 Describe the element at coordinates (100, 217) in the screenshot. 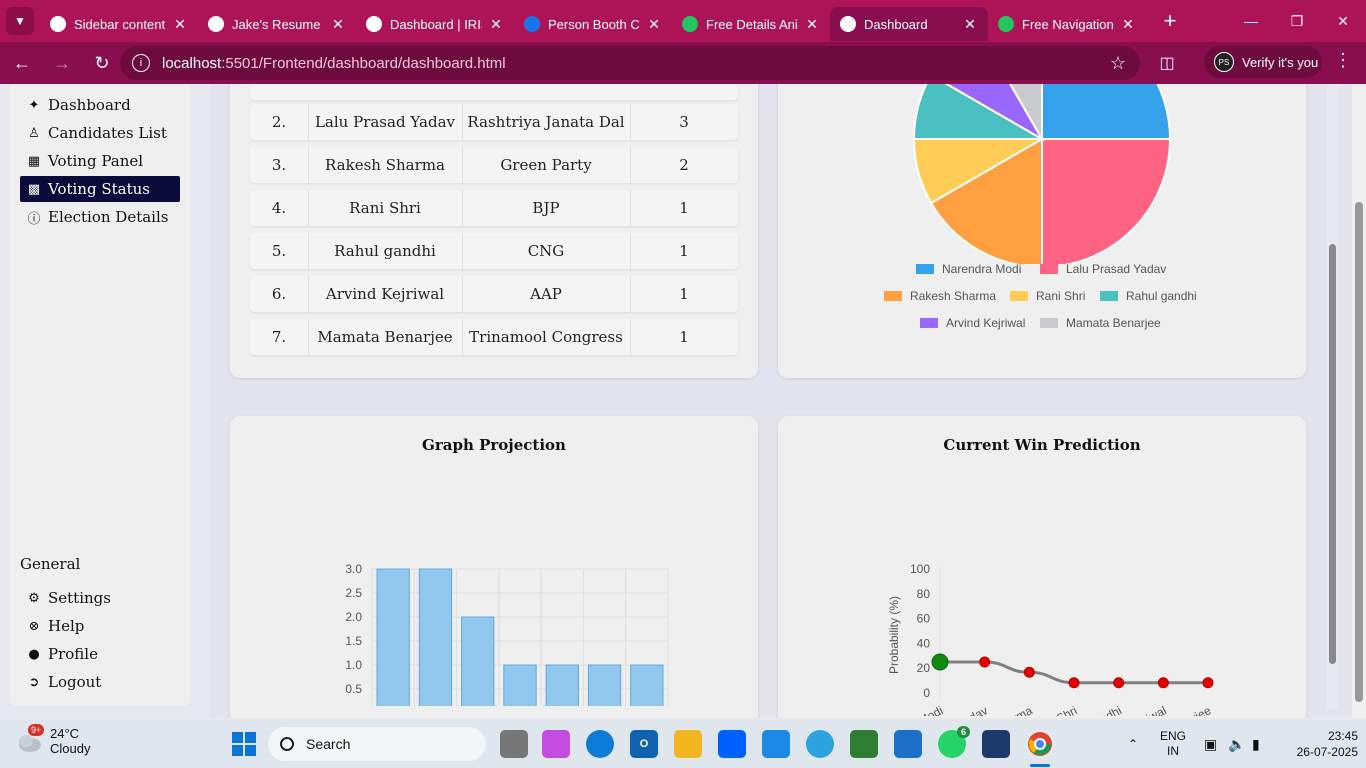

I see `sidebar-item-election-details: ⓘ Election Details` at that location.